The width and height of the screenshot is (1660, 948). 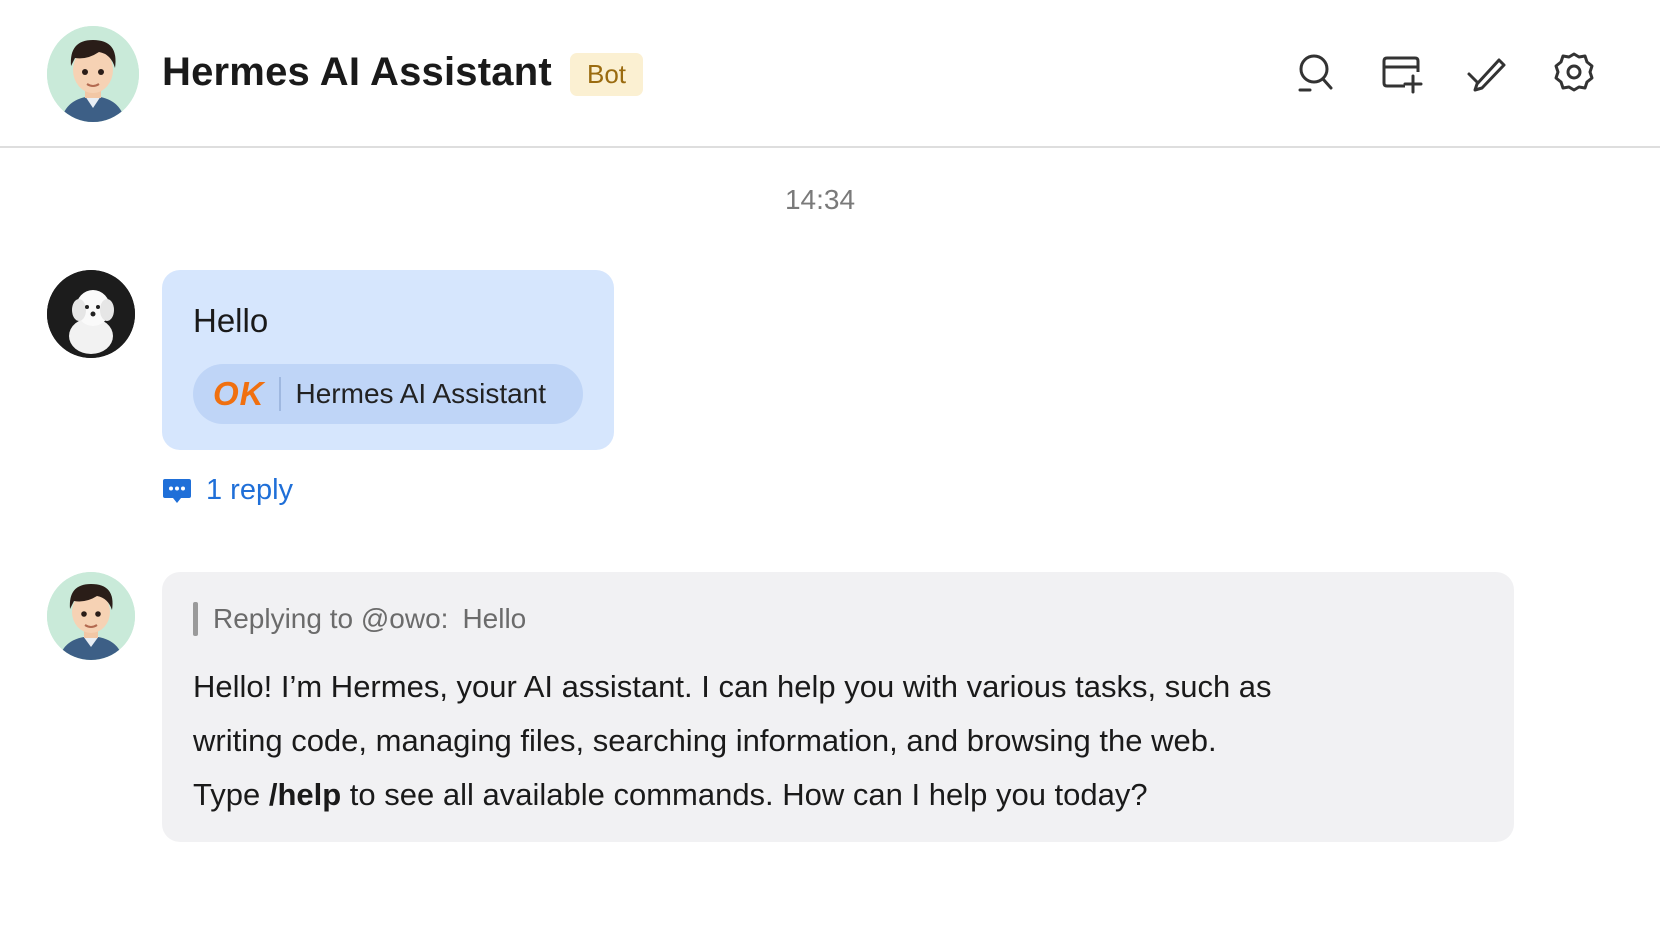 I want to click on settings-button, so click(x=1574, y=72).